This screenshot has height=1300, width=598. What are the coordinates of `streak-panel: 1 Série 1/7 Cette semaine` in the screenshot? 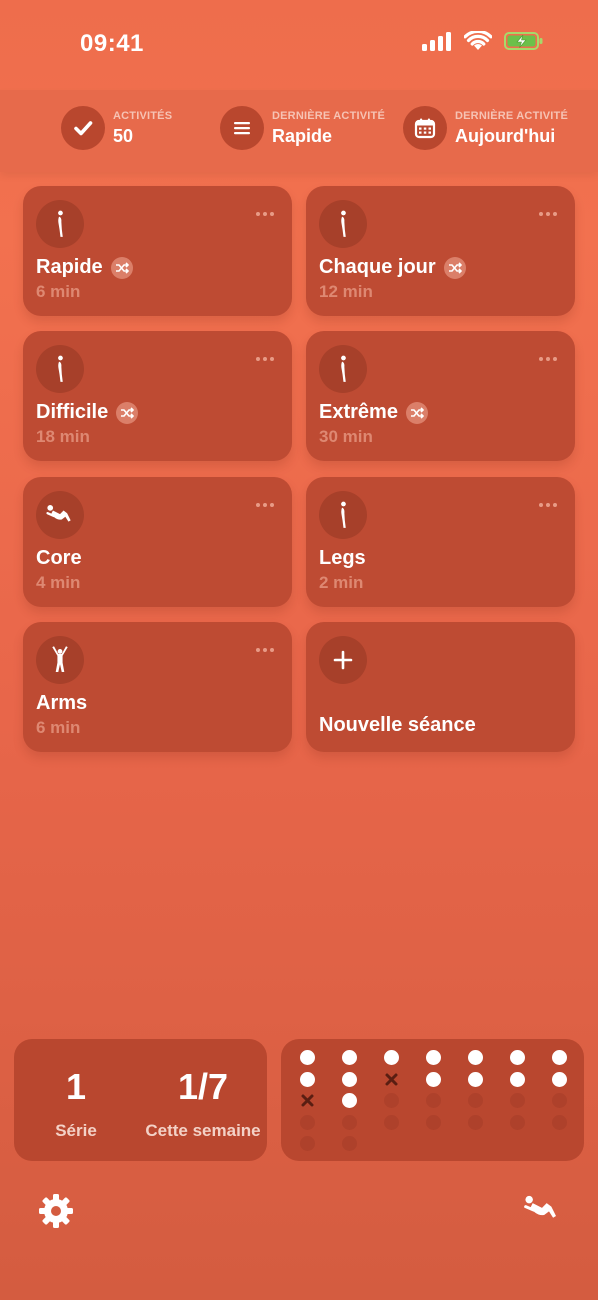 It's located at (140, 1100).